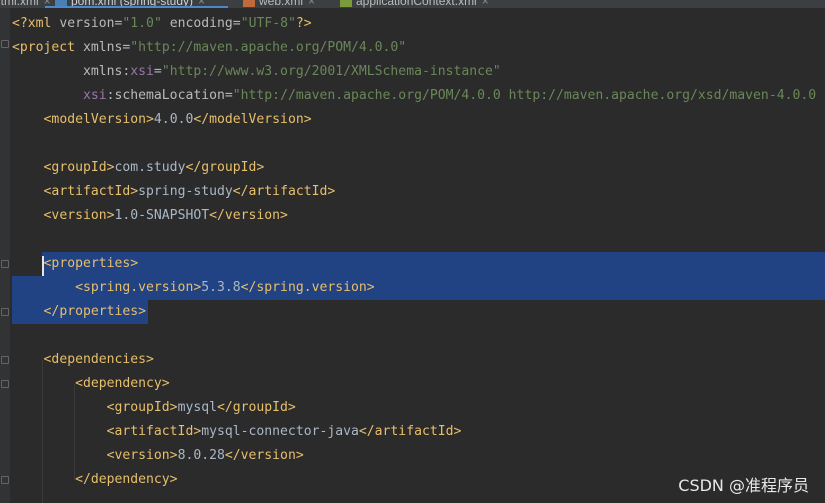 The width and height of the screenshot is (825, 503). I want to click on code-line-spring-version: <spring.version>5.3.8</spring.version>, so click(225, 287).